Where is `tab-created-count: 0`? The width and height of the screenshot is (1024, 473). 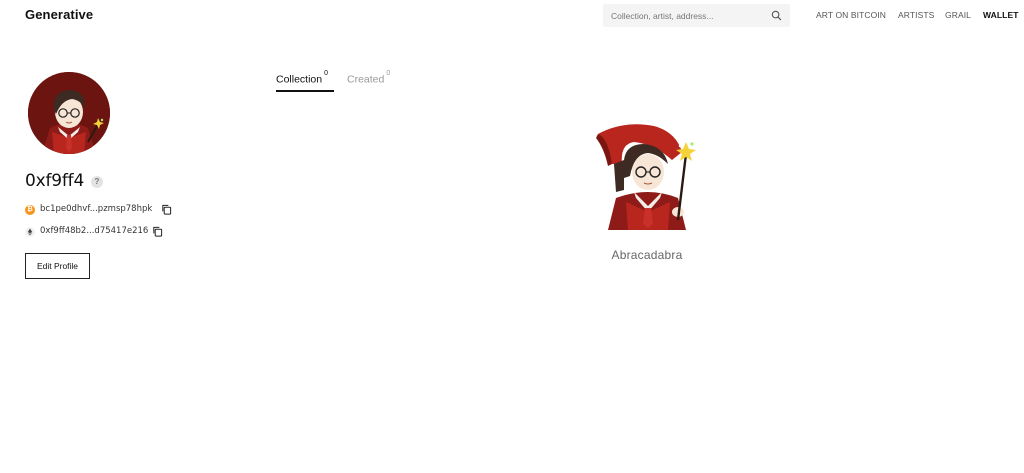
tab-created-count: 0 is located at coordinates (388, 73).